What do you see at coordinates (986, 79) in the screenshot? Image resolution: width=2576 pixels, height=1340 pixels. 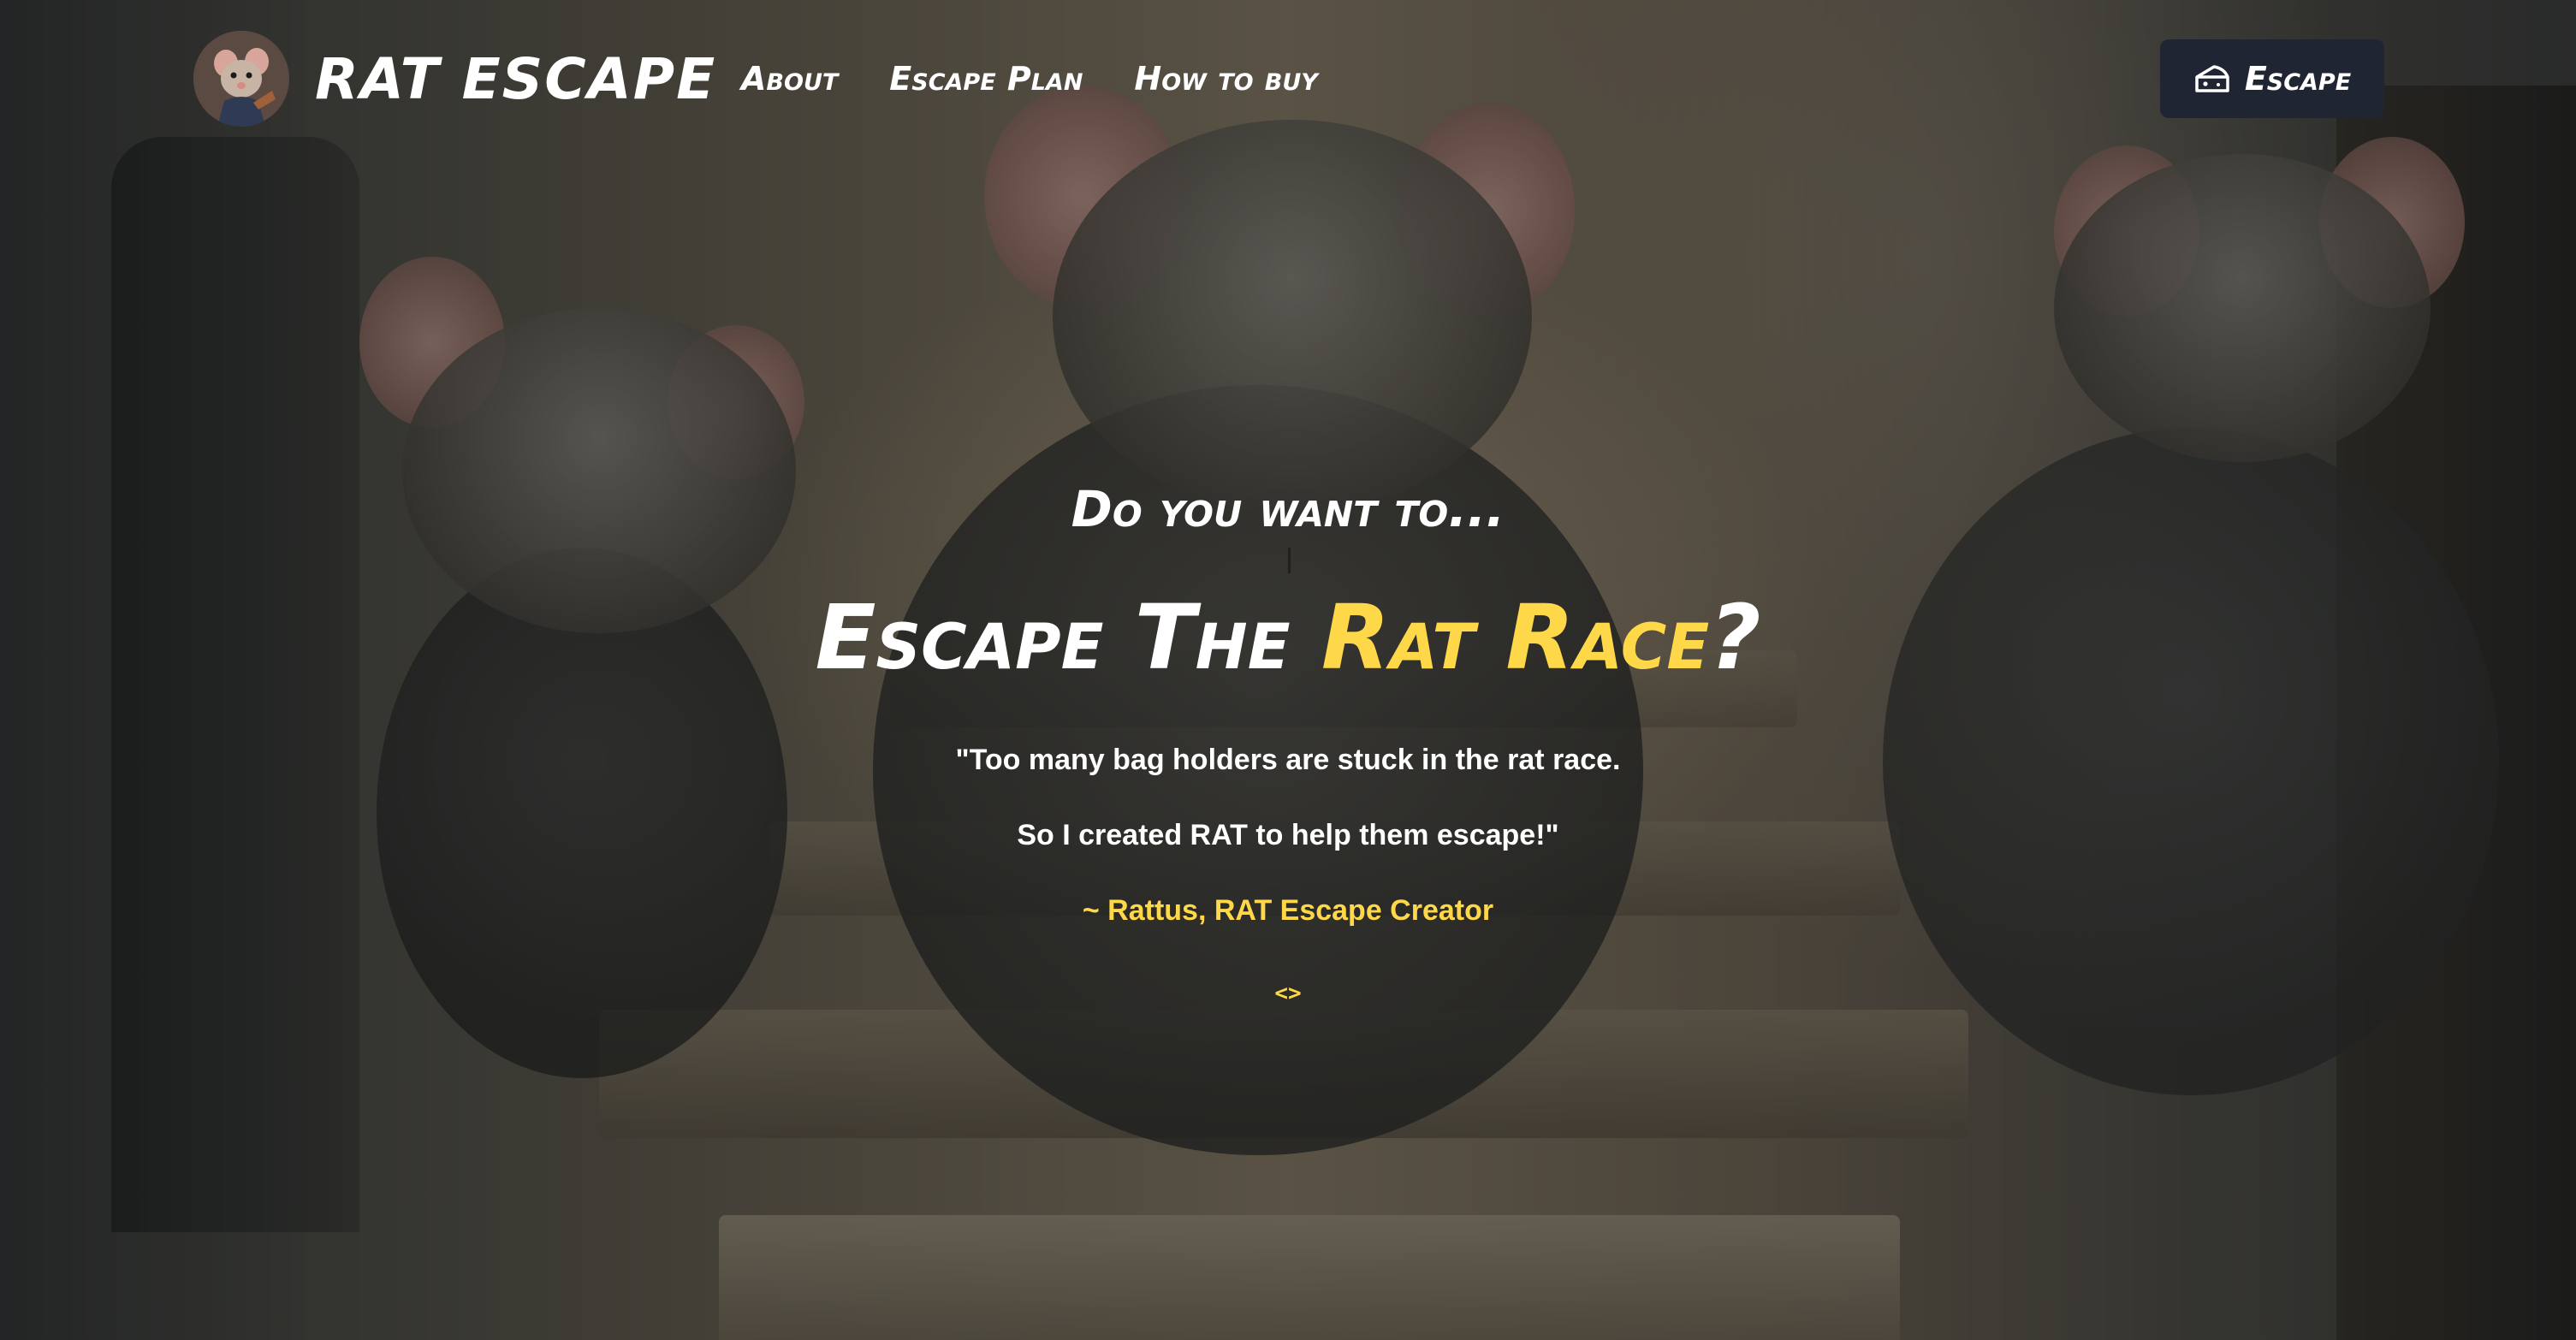 I see `nav-link-escape-plan: Escape Plan` at bounding box center [986, 79].